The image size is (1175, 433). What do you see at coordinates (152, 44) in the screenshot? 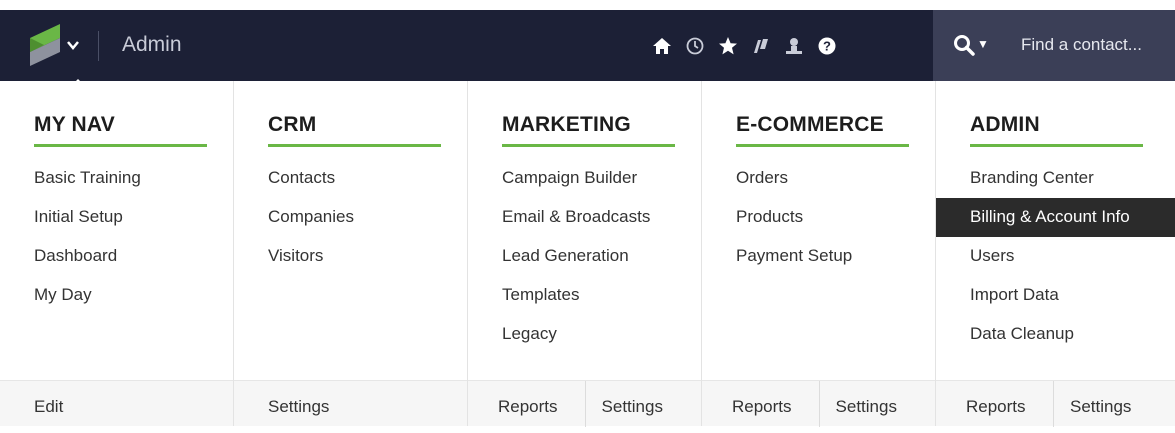
I see `app-title: Admin` at bounding box center [152, 44].